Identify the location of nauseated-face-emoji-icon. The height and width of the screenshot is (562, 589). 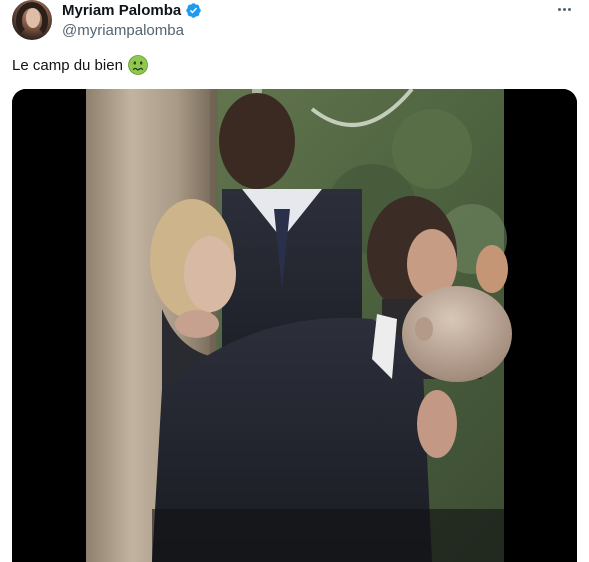
(138, 65).